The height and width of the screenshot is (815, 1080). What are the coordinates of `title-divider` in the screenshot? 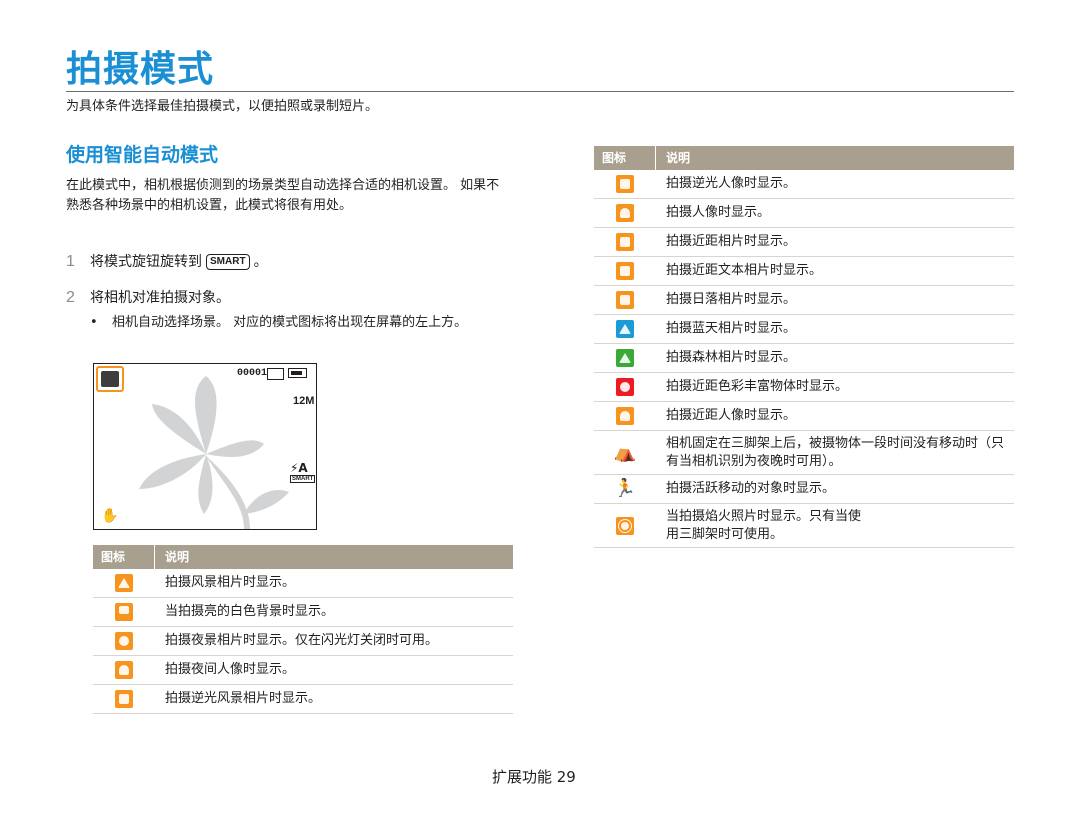 It's located at (540, 91).